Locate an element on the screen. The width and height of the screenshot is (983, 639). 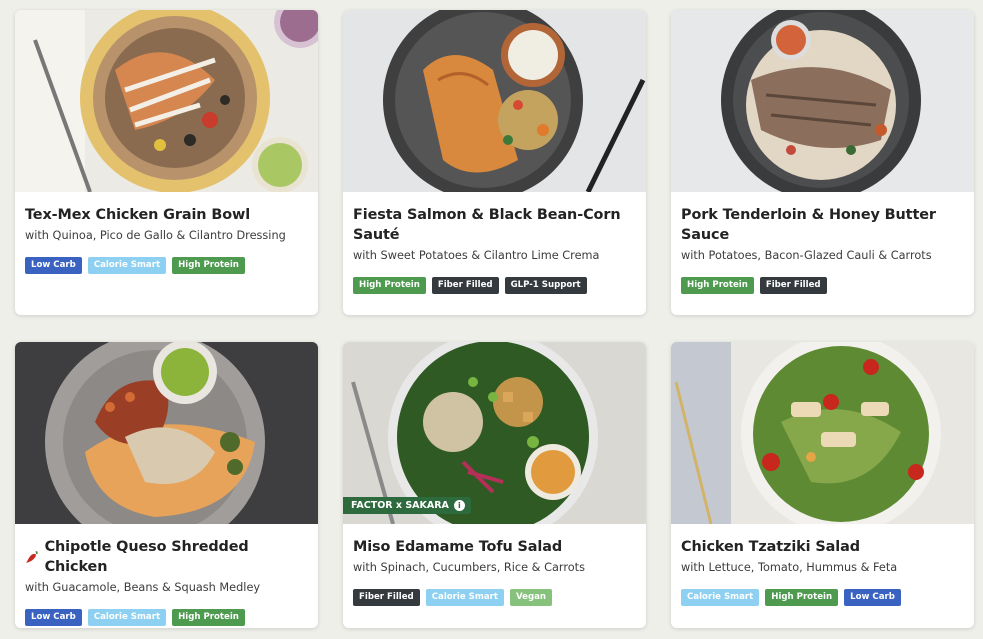
meal-subtitle: with Guacamole, Beans & Squash Medley is located at coordinates (143, 587).